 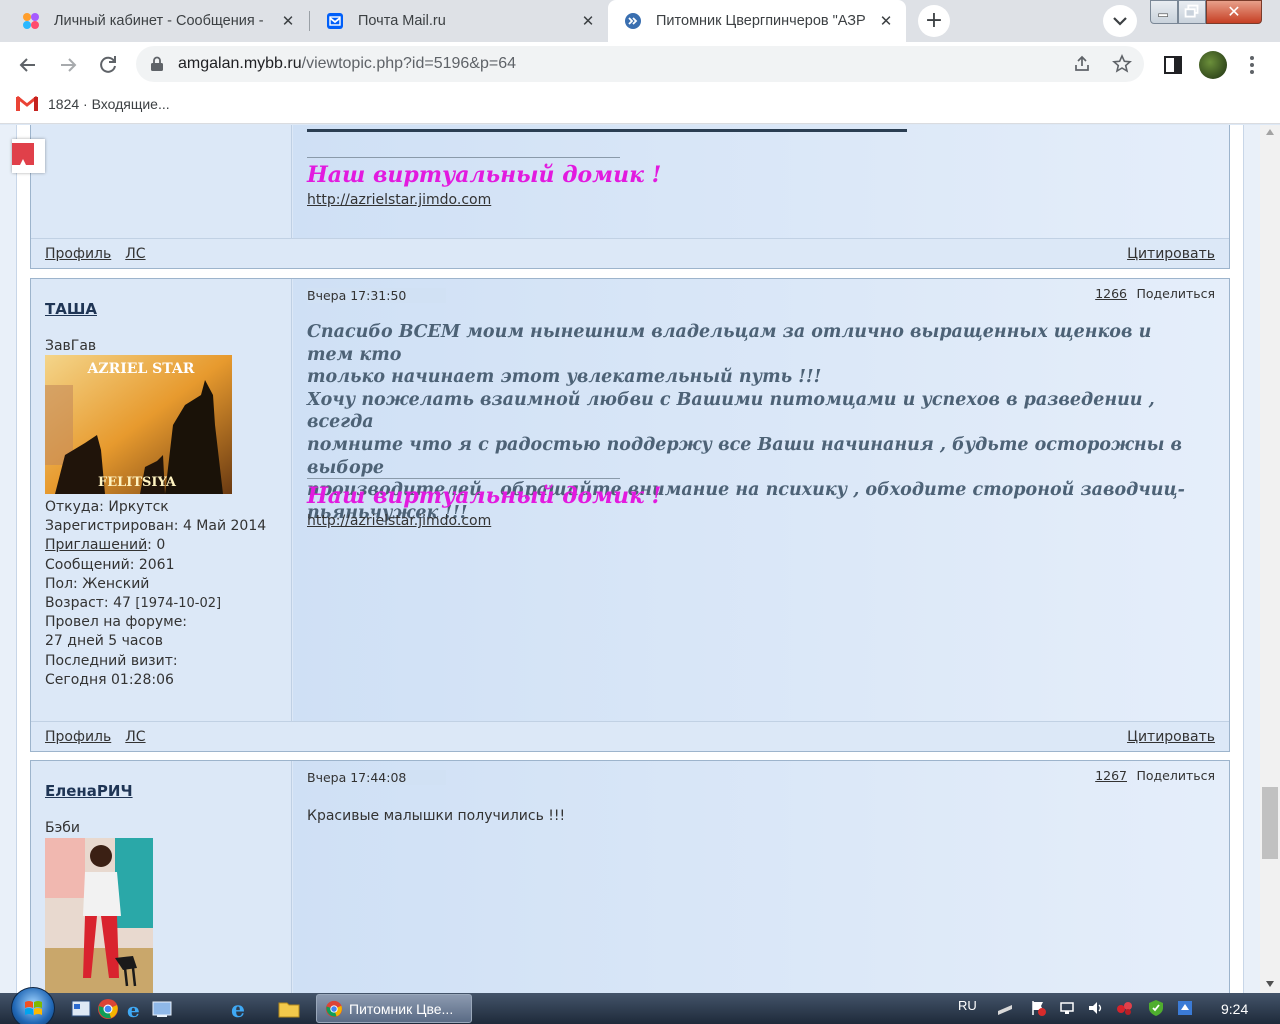 I want to click on post-number-link: 1267, so click(x=1111, y=775).